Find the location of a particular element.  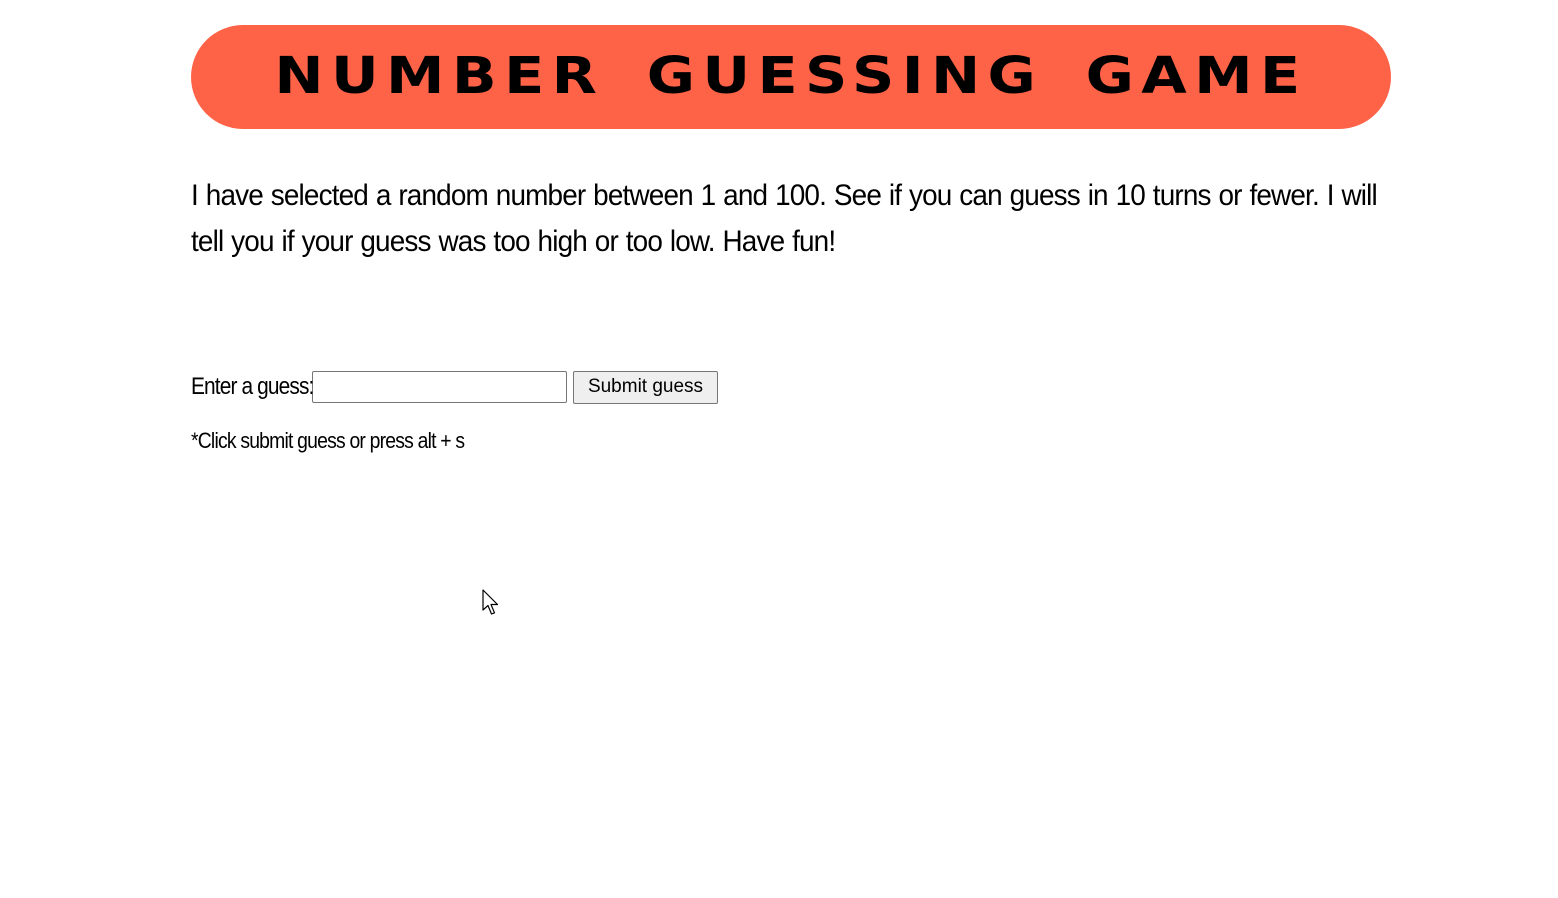

title-banner: NUMBER GUESSING GAME is located at coordinates (791, 77).